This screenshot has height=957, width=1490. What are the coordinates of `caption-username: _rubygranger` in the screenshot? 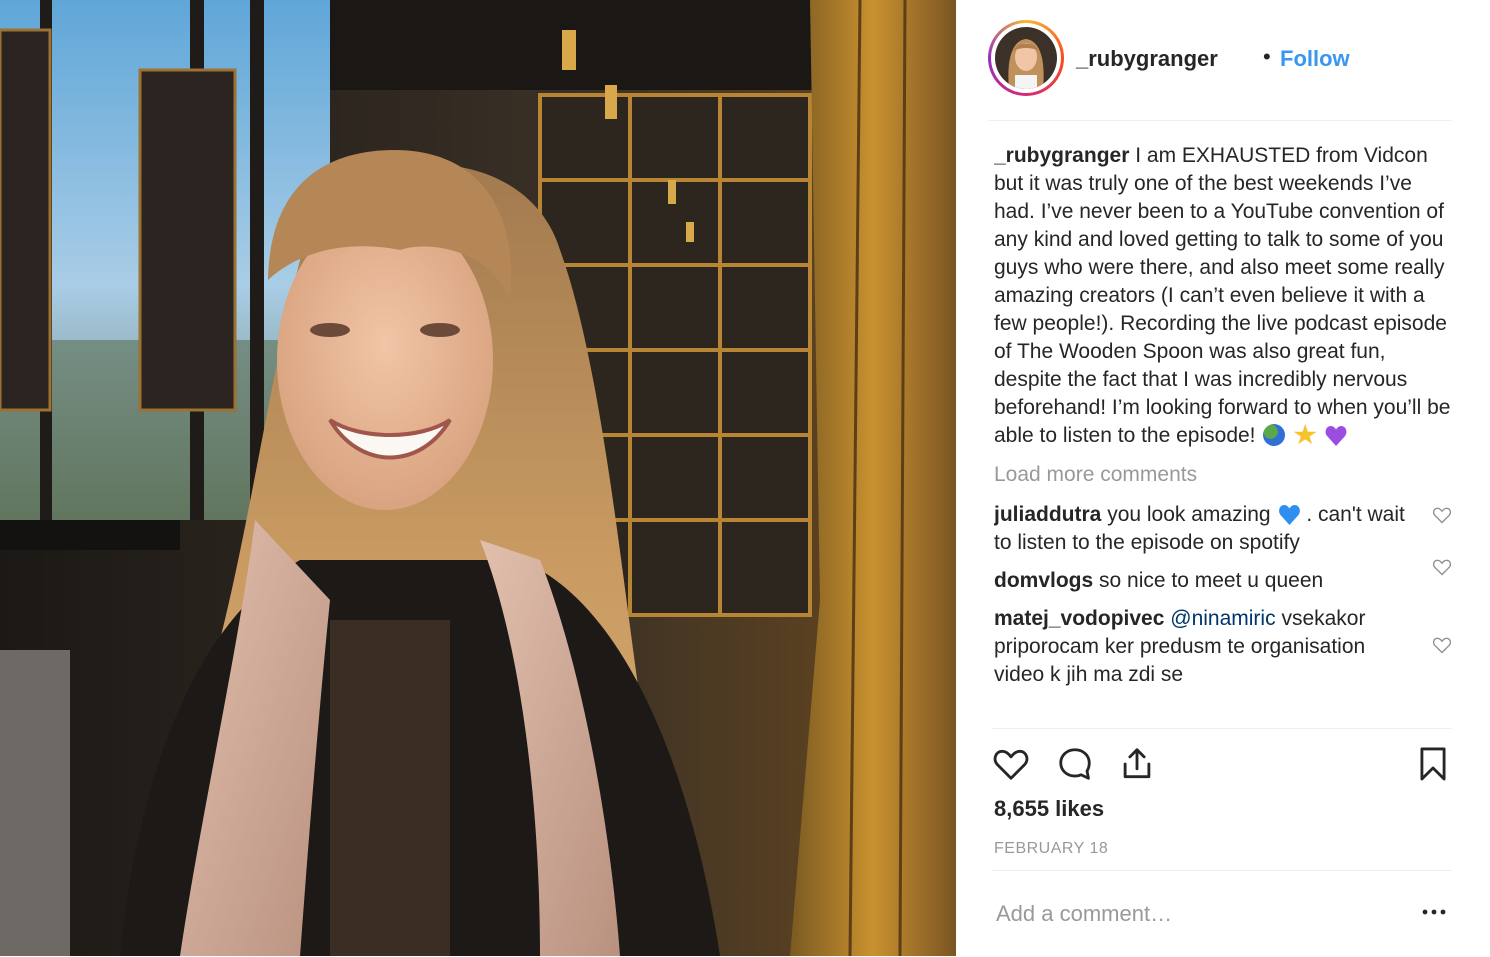 It's located at (1061, 155).